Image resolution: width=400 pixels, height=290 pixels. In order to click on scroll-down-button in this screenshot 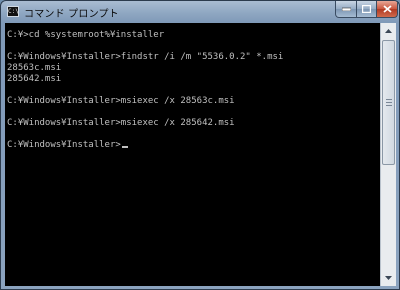, I will do `click(388, 278)`.